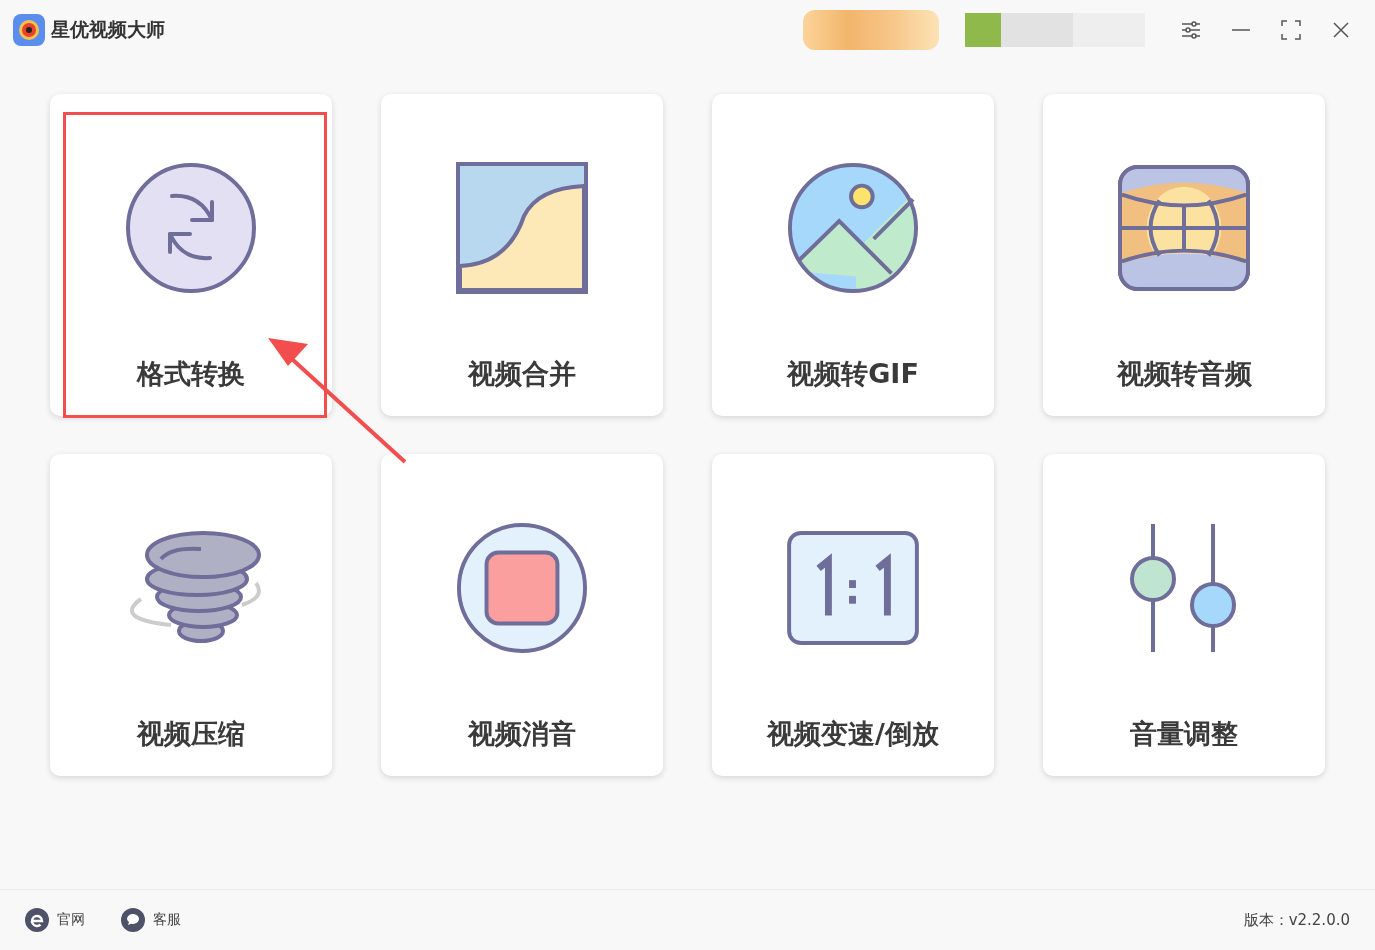 Image resolution: width=1375 pixels, height=950 pixels. I want to click on browser-icon, so click(37, 920).